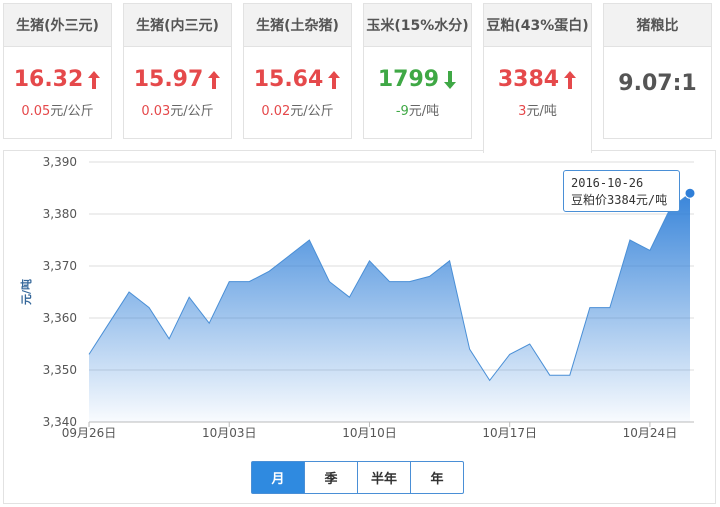 The image size is (720, 507). Describe the element at coordinates (690, 193) in the screenshot. I see `highlight-point` at that location.